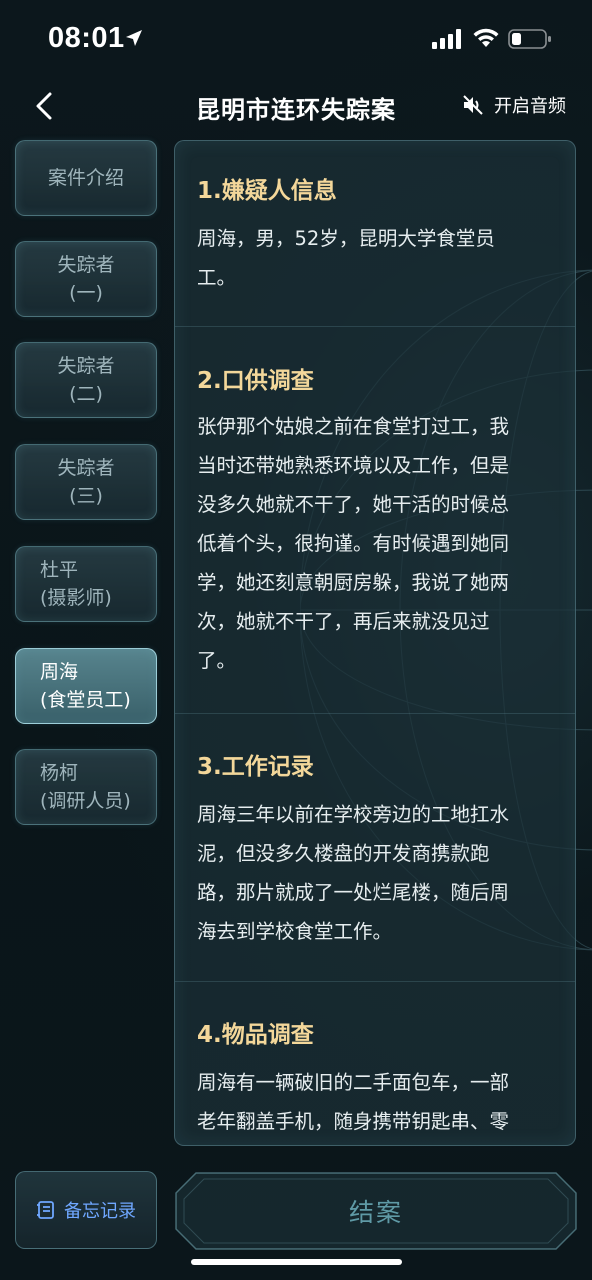 This screenshot has width=592, height=1280. What do you see at coordinates (346, 238) in the screenshot?
I see `body-line: 周海，男，52岁，昆明大学食堂员` at bounding box center [346, 238].